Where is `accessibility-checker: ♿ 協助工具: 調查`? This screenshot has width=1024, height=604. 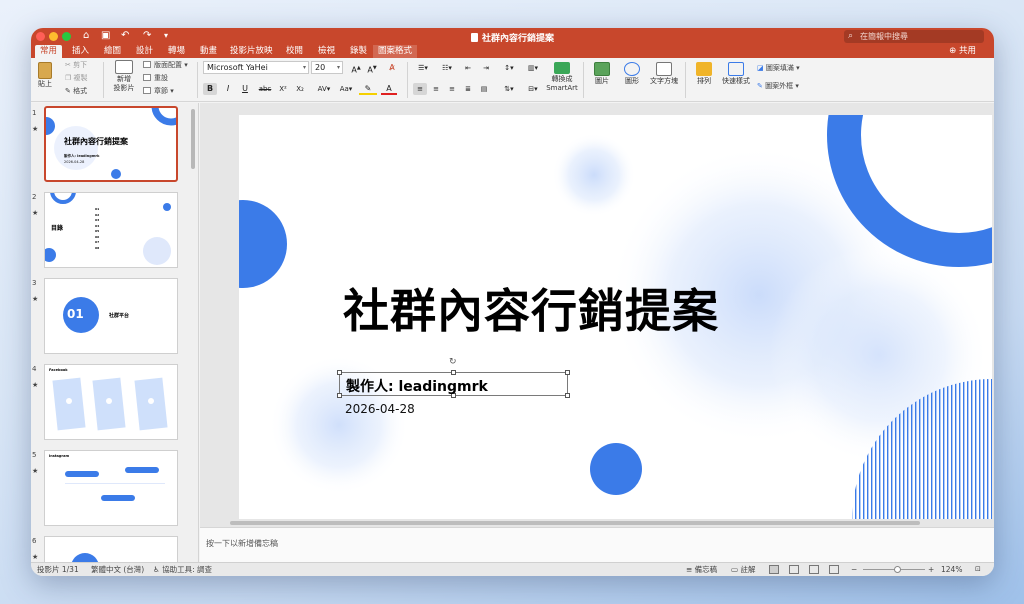 accessibility-checker: ♿ 協助工具: 調查 is located at coordinates (182, 569).